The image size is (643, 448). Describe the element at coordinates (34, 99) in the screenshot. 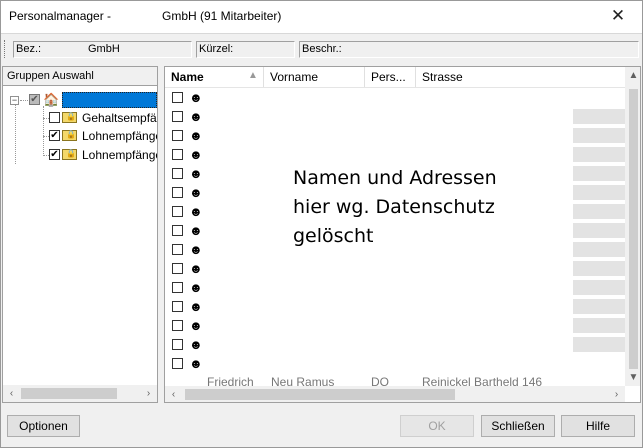

I see `root-checkbox: ✔` at that location.